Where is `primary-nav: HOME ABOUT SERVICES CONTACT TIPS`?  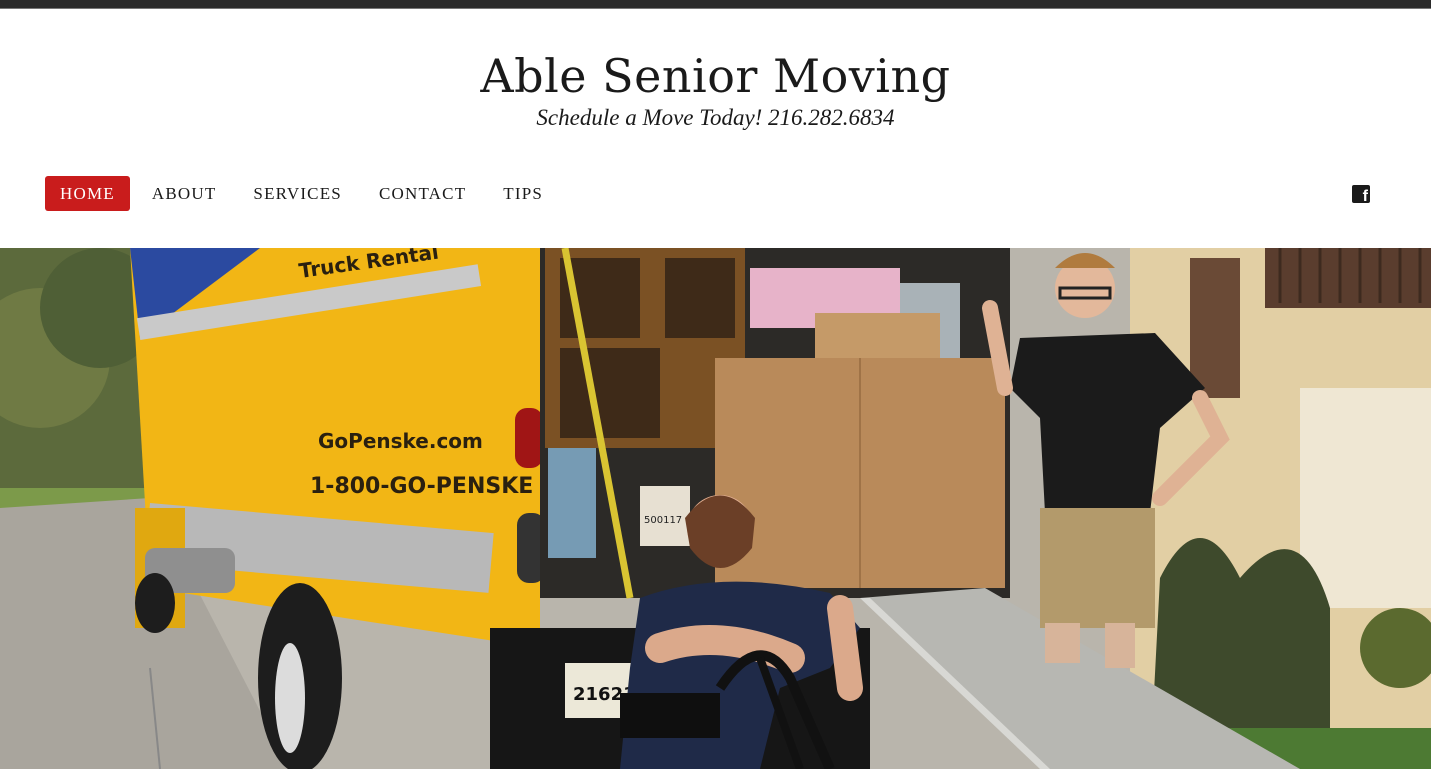
primary-nav: HOME ABOUT SERVICES CONTACT TIPS is located at coordinates (305, 193).